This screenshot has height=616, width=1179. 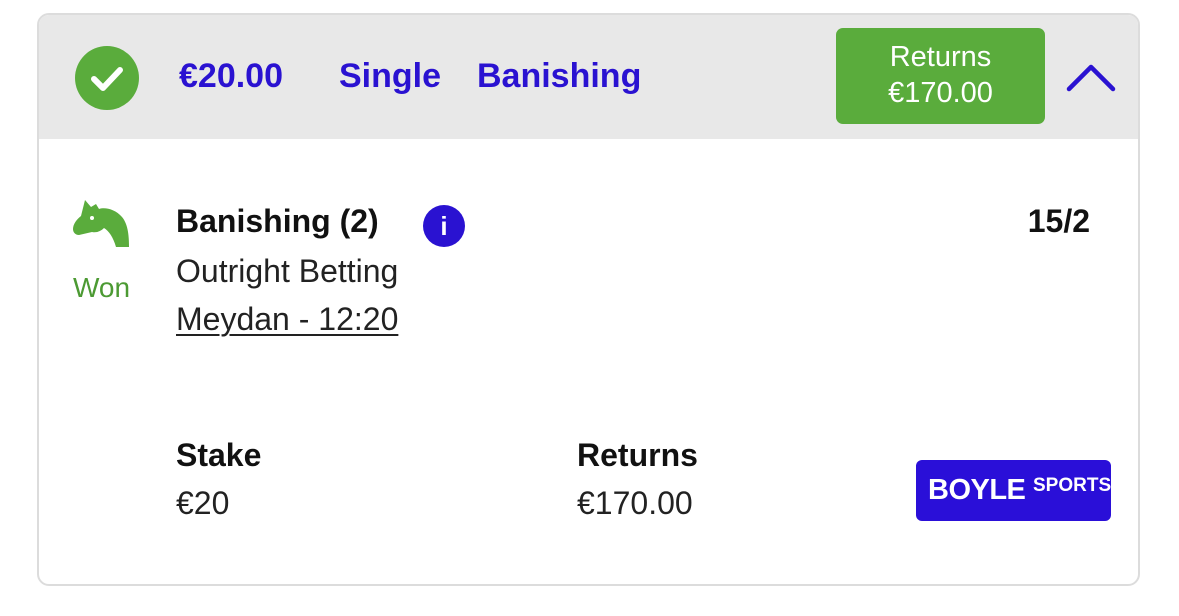 What do you see at coordinates (287, 271) in the screenshot?
I see `leg-market: Outright Betting` at bounding box center [287, 271].